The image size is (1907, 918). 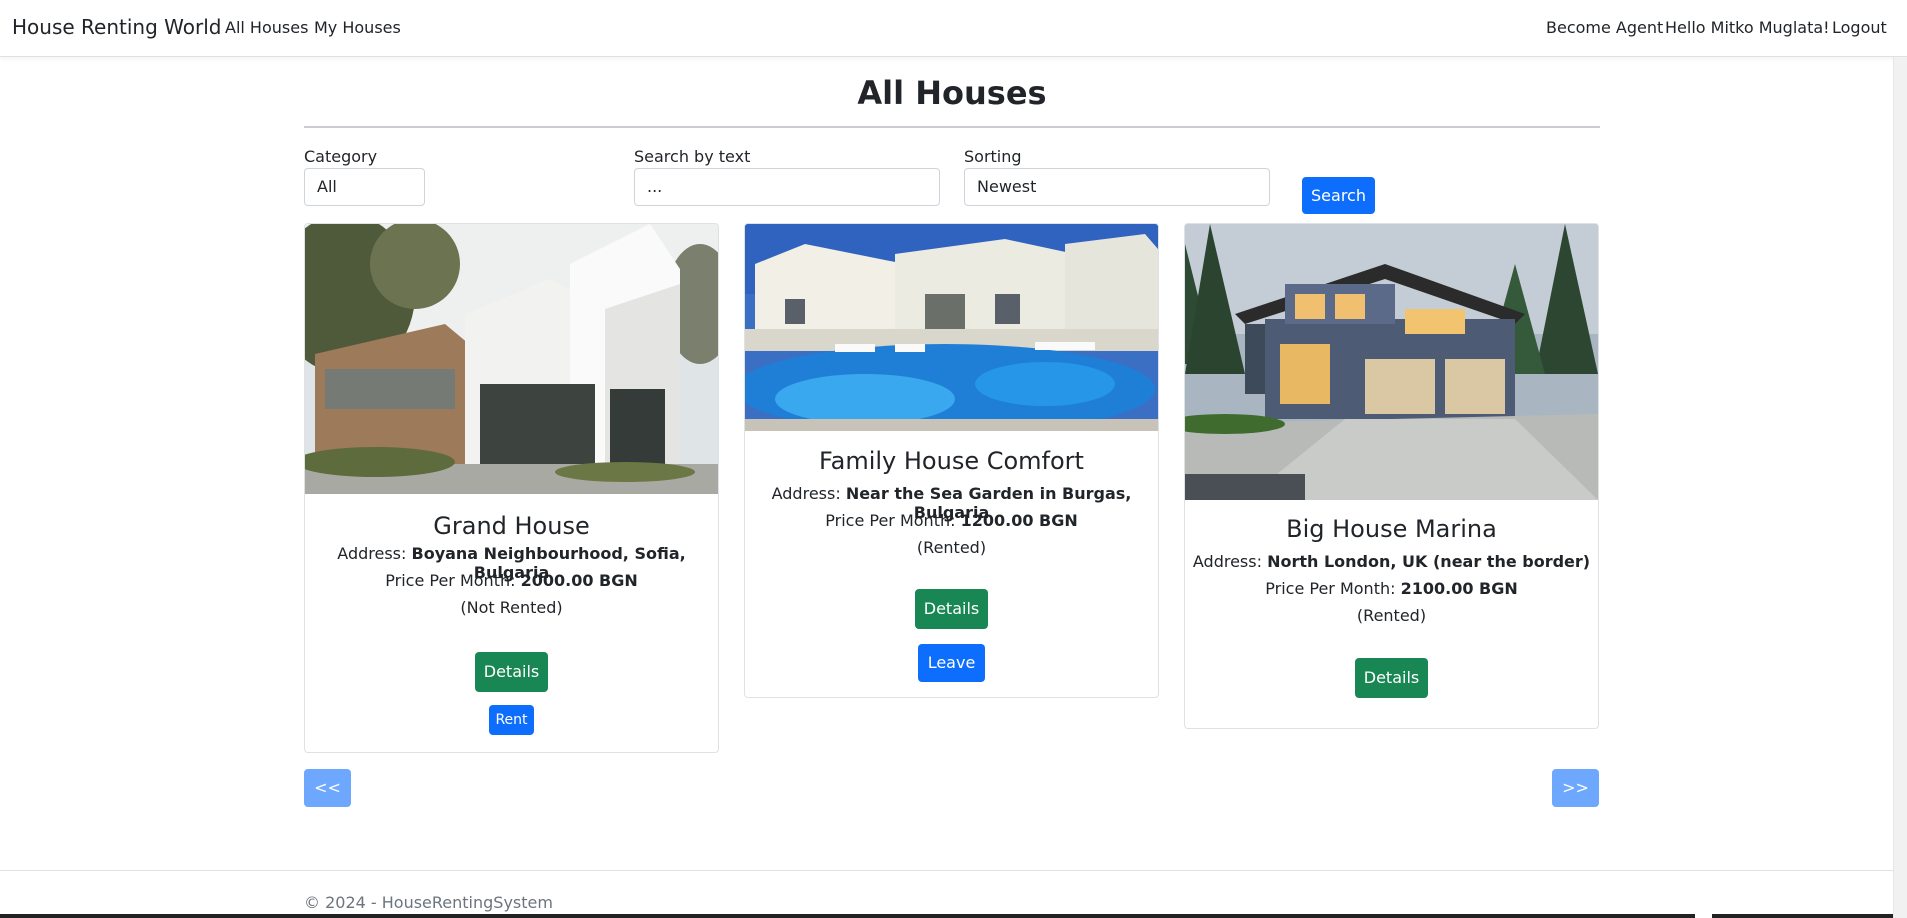 What do you see at coordinates (1429, 561) in the screenshot?
I see `address-value: North London, UK (near the border)` at bounding box center [1429, 561].